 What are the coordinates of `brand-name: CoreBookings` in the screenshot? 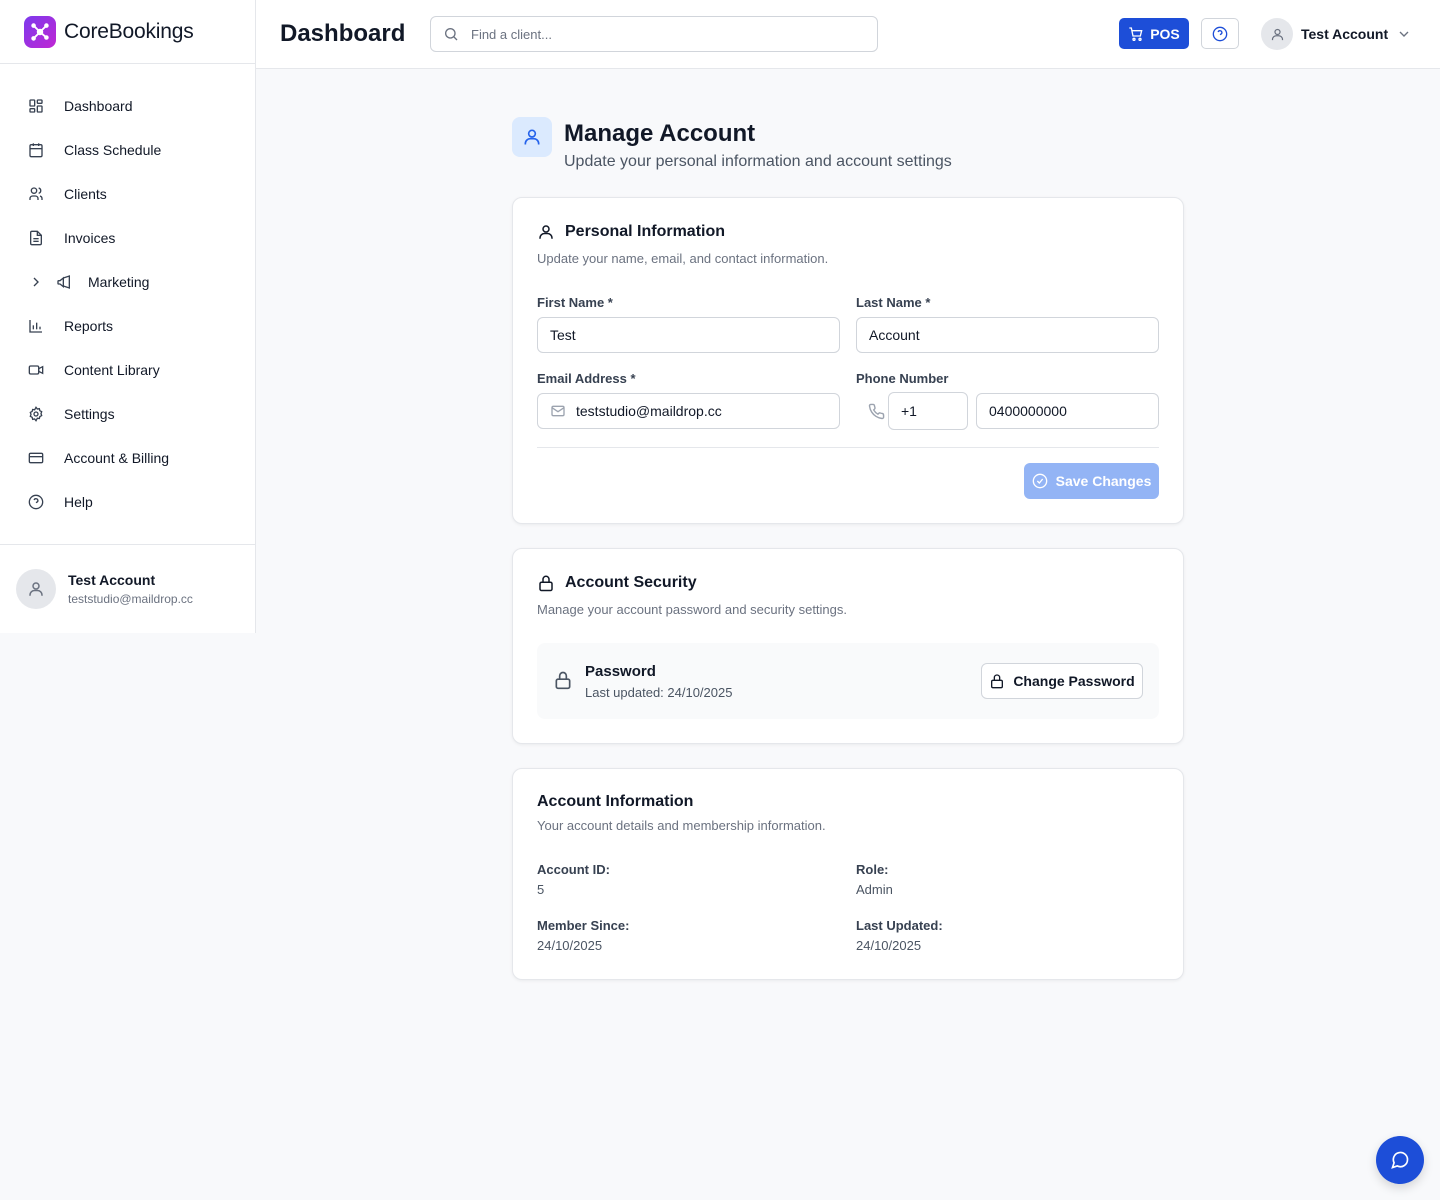 It's located at (129, 31).